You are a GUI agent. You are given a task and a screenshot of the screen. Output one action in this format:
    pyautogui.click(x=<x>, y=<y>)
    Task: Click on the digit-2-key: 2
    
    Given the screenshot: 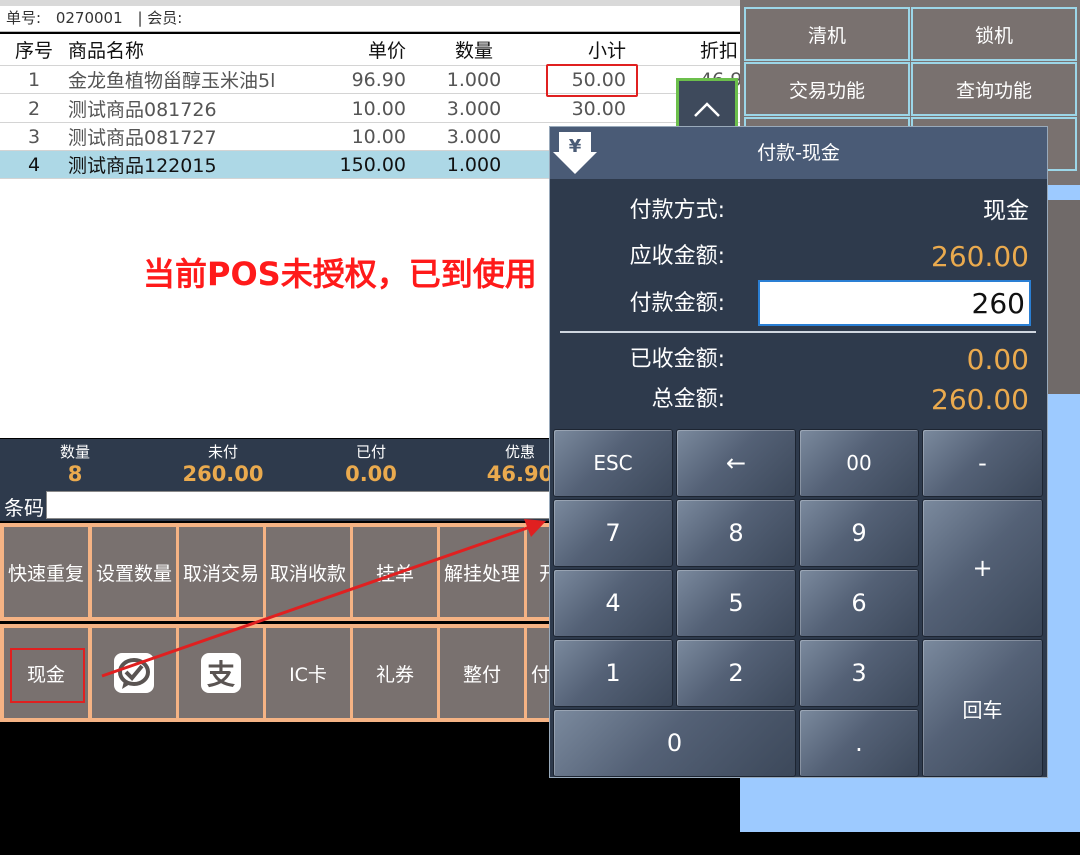 What is the action you would take?
    pyautogui.click(x=736, y=673)
    